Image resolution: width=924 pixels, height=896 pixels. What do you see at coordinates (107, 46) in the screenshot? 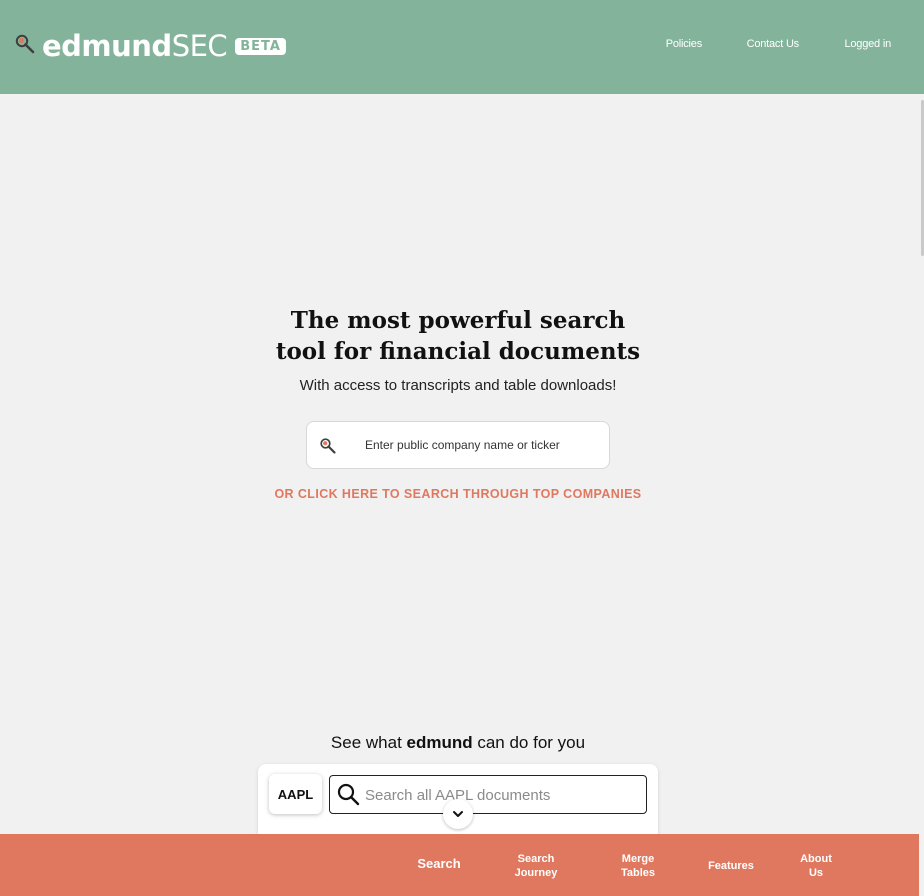
I see `logo-text-bold: edmund` at bounding box center [107, 46].